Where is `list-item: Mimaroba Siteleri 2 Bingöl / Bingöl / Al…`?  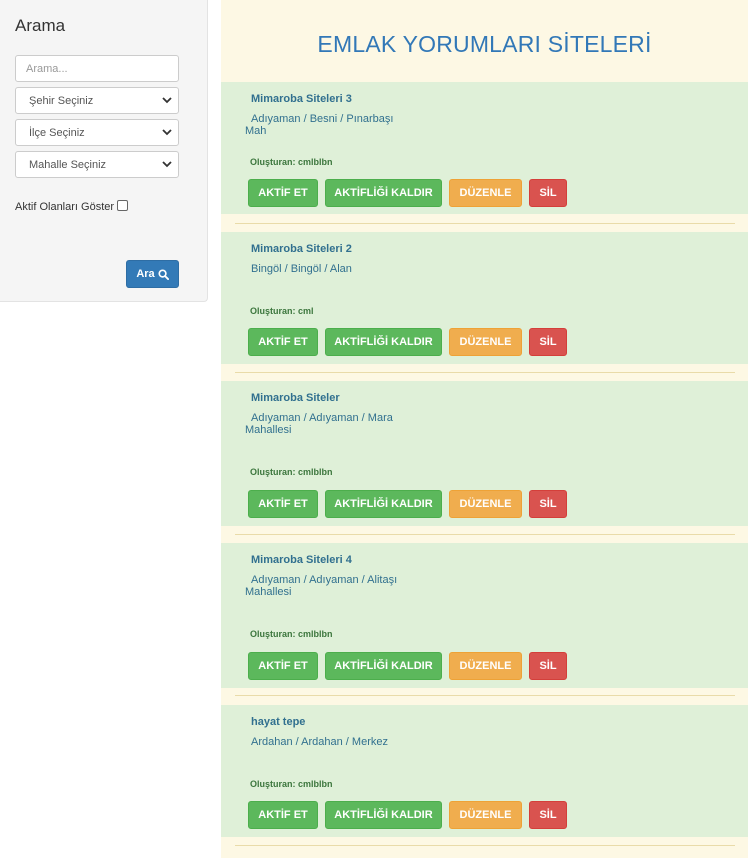 list-item: Mimaroba Siteleri 2 Bingöl / Bingöl / Al… is located at coordinates (484, 298).